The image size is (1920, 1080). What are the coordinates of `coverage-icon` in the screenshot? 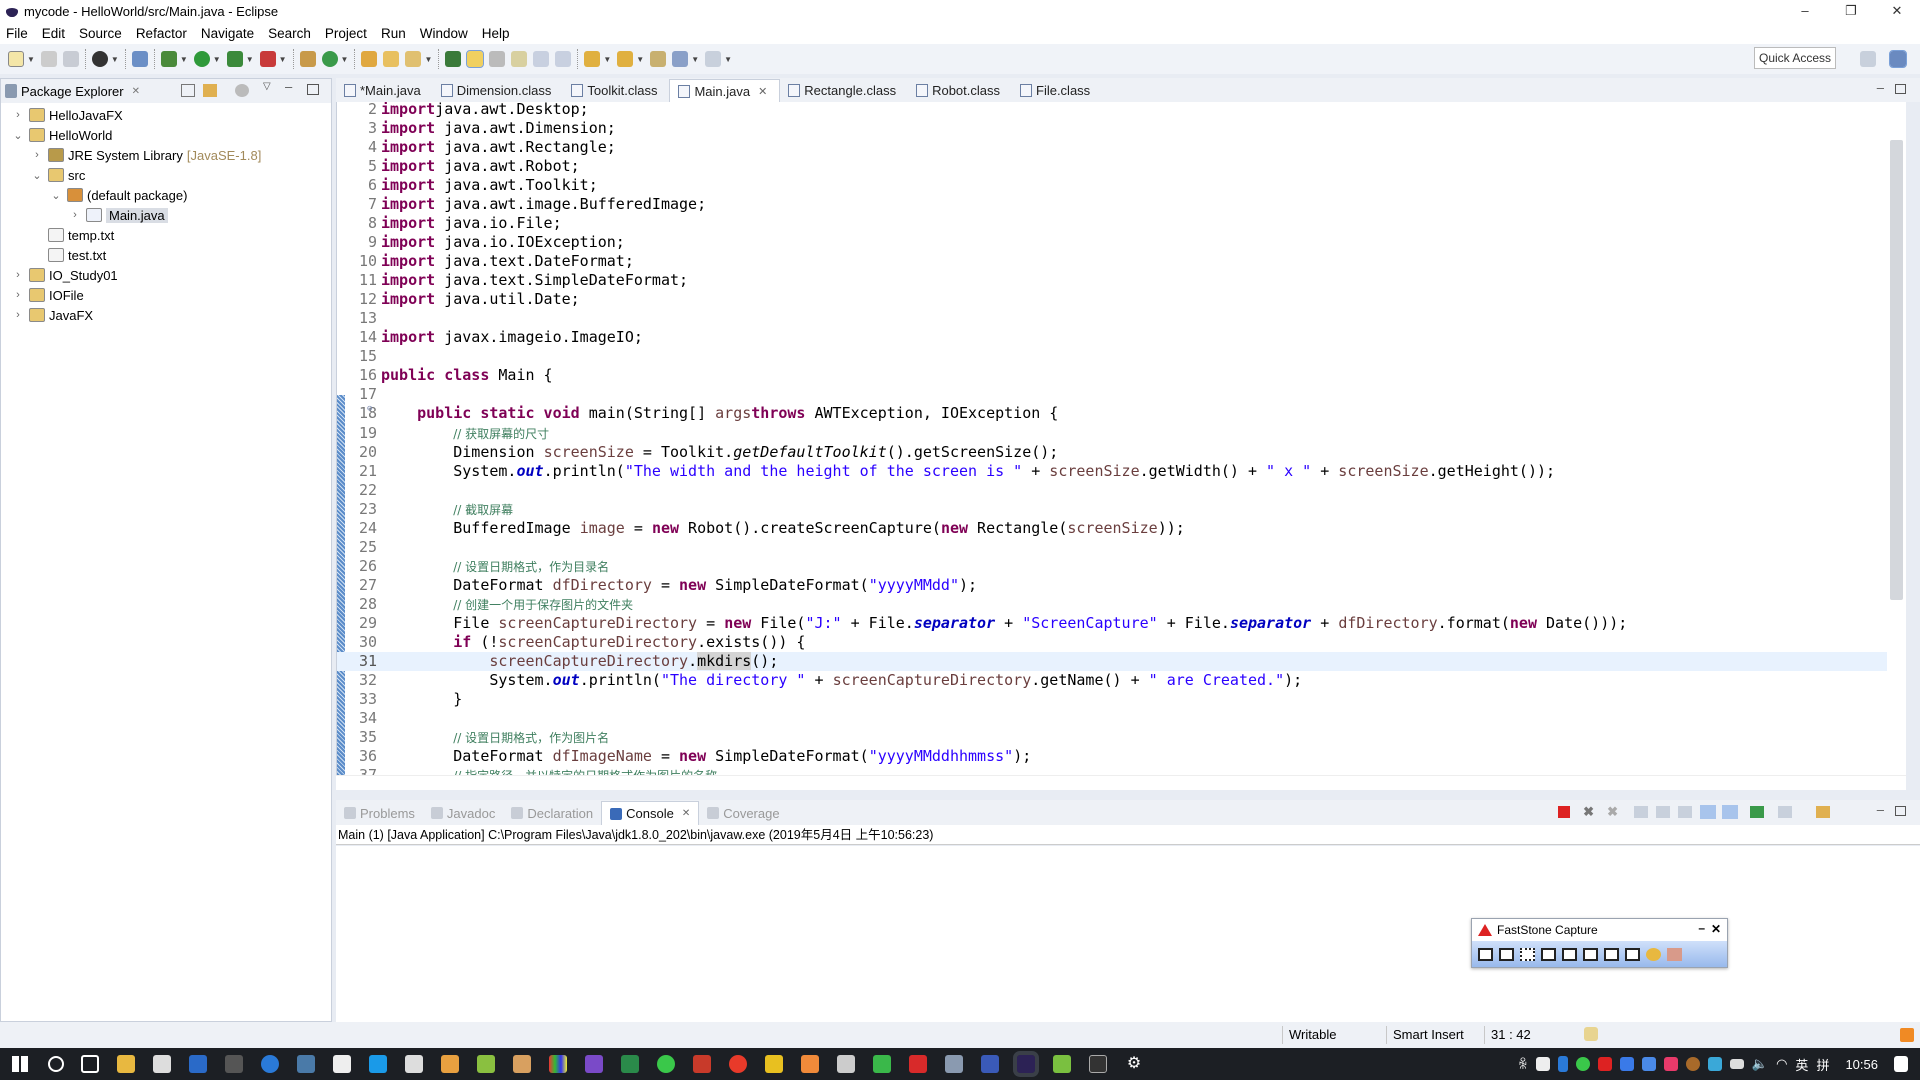 It's located at (234, 59).